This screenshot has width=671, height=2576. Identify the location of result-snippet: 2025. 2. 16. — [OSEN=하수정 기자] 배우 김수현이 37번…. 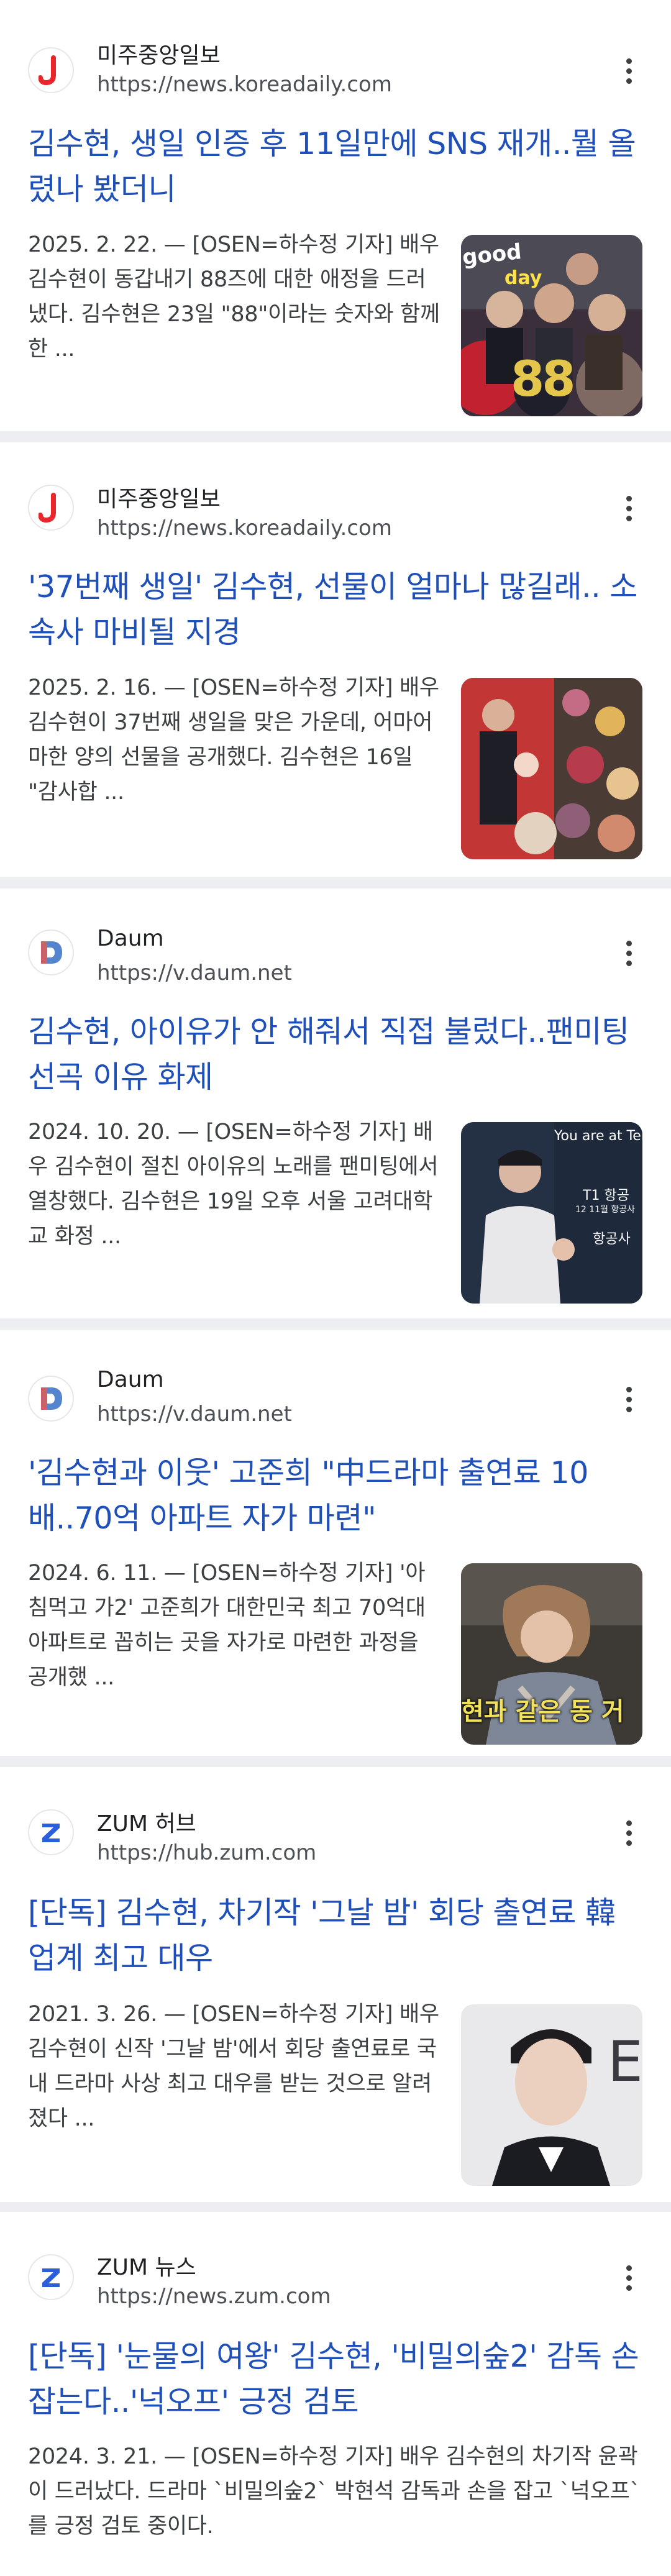
(233, 740).